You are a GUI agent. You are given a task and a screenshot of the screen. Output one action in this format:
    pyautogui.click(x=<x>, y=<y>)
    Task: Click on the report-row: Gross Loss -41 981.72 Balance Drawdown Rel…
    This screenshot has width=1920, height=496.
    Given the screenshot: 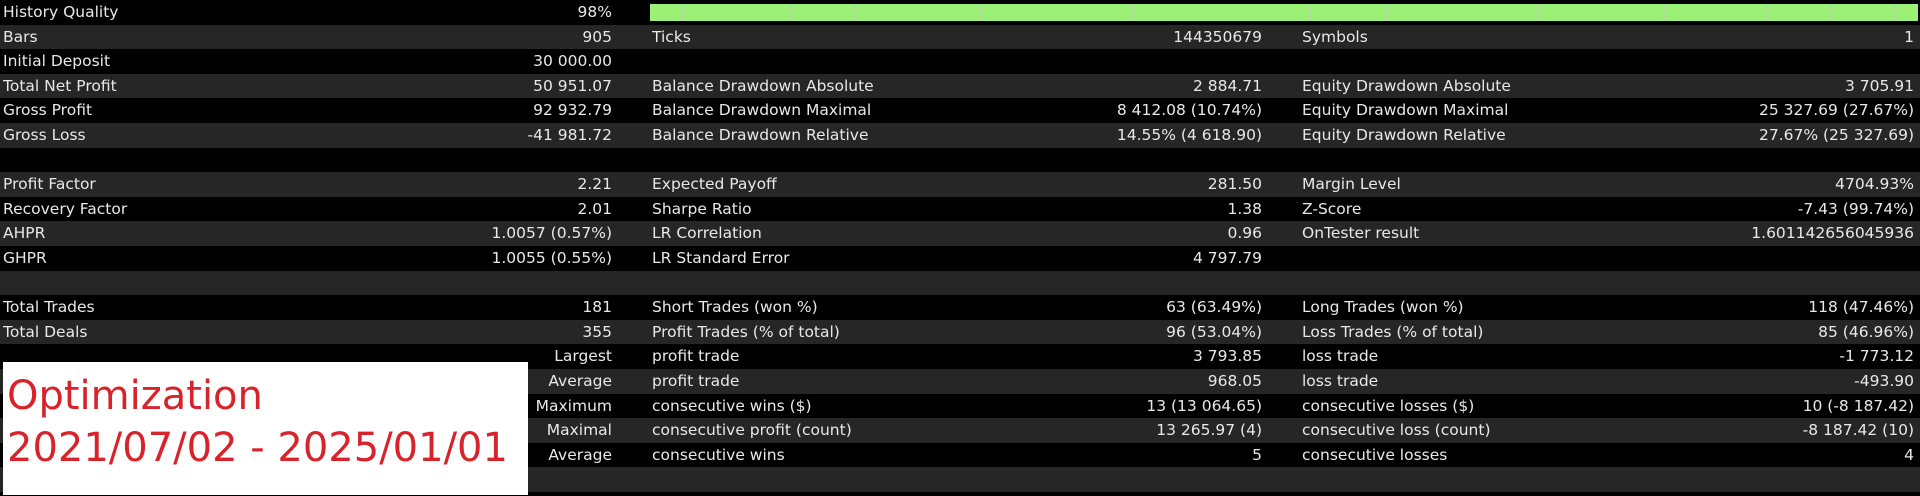 What is the action you would take?
    pyautogui.click(x=960, y=135)
    